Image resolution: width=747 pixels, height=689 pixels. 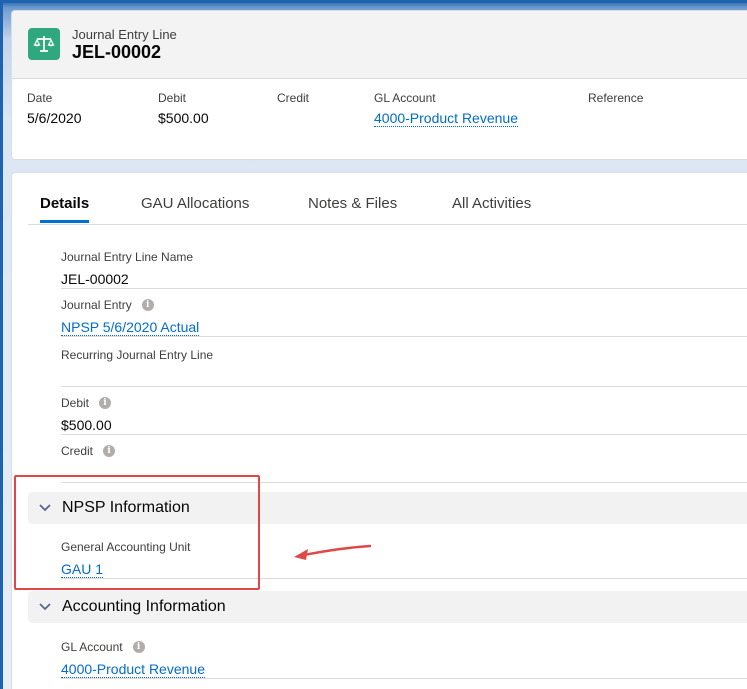 What do you see at coordinates (404, 265) in the screenshot?
I see `field-journal-entry-line-name: Journal Entry Line Name JEL-00002` at bounding box center [404, 265].